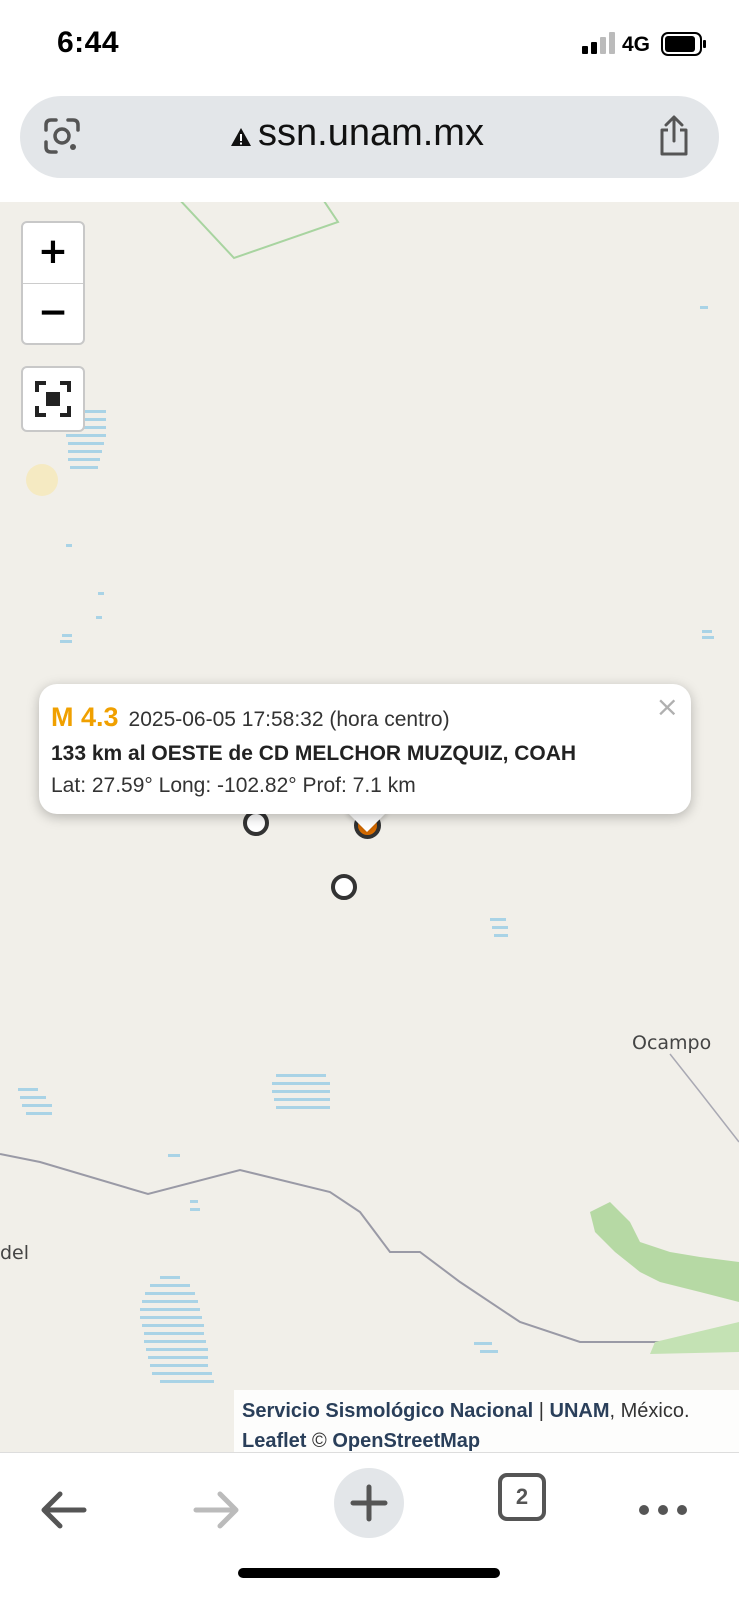 The height and width of the screenshot is (1601, 739). I want to click on earthquake-marker, so click(344, 887).